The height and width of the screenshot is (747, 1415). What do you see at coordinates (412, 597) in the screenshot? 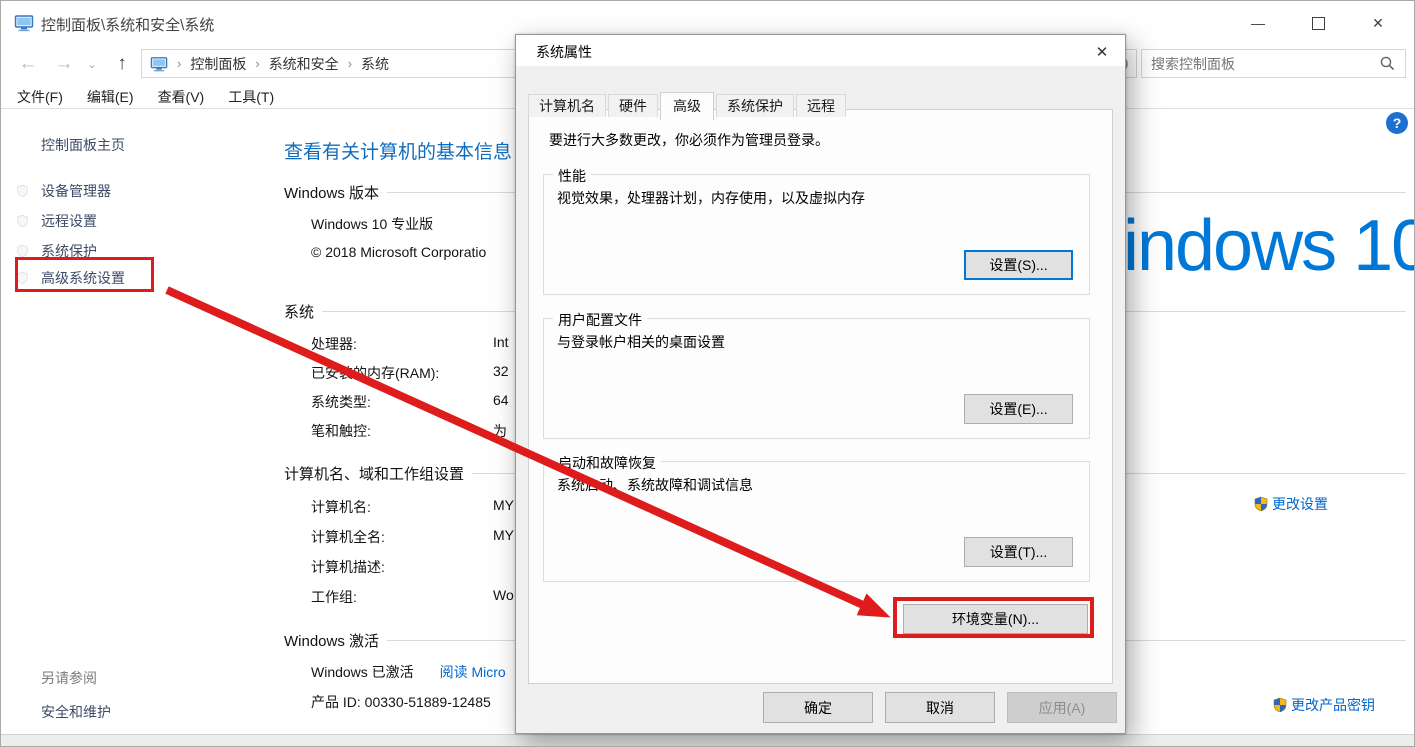
I see `row-workgroup: 工作组: Wo` at bounding box center [412, 597].